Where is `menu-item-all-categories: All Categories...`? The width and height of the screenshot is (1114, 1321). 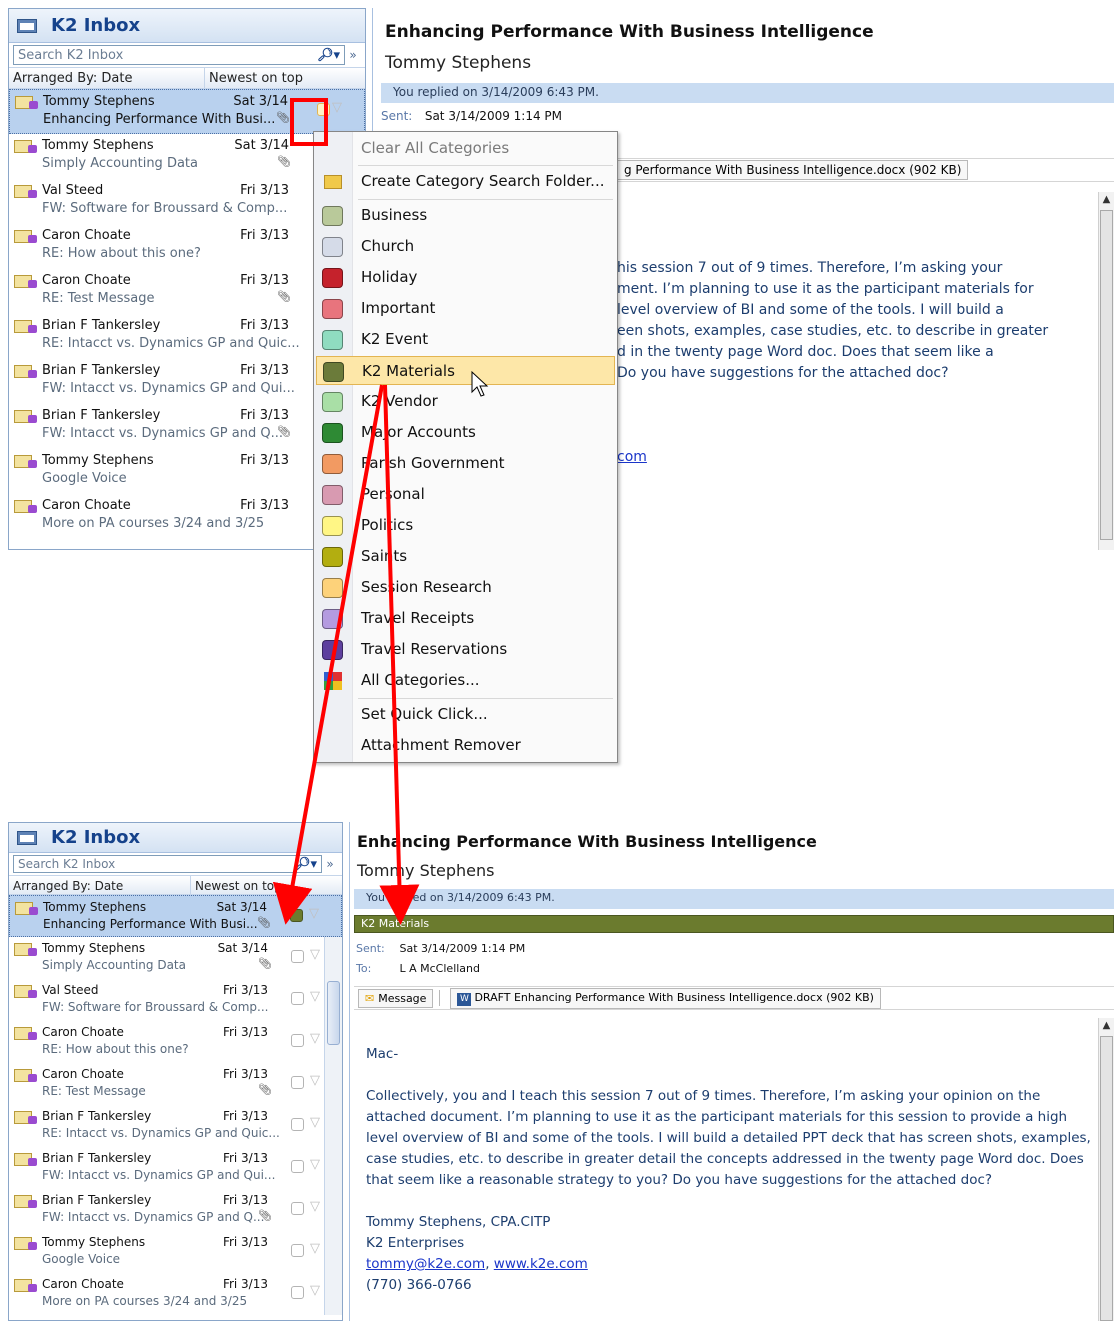 menu-item-all-categories: All Categories... is located at coordinates (465, 680).